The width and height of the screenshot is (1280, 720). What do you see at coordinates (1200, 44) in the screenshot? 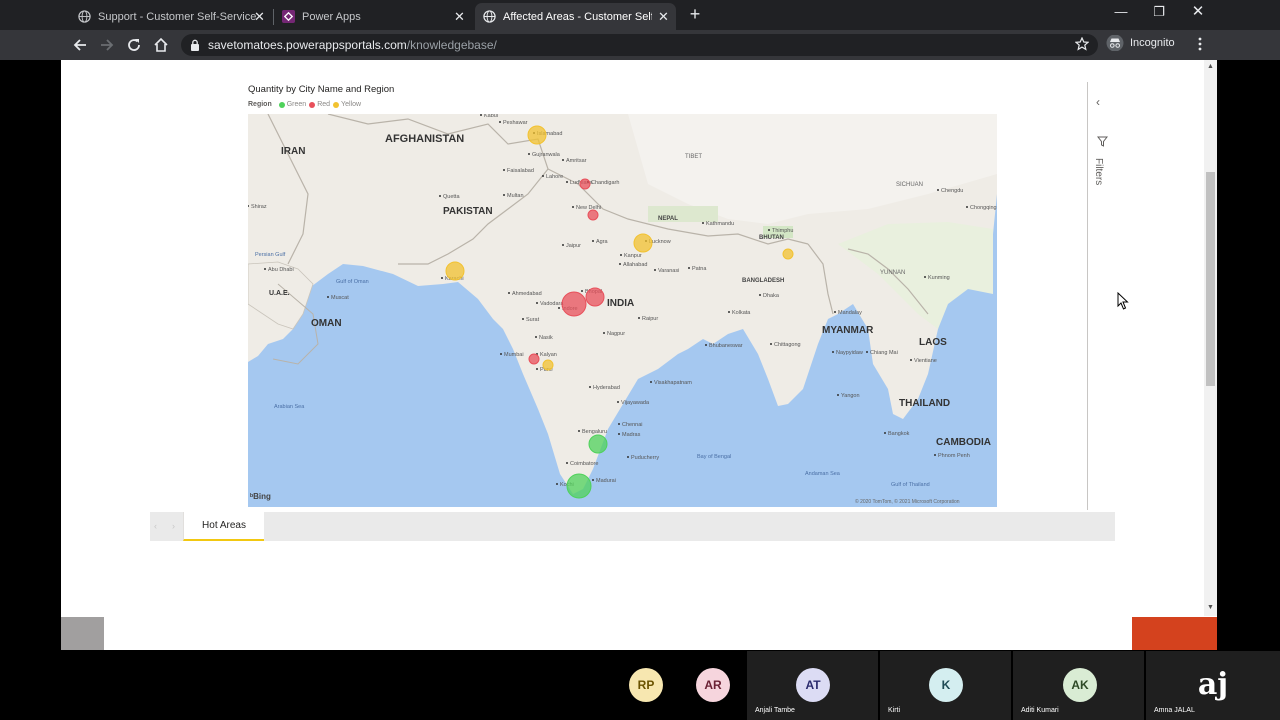
I see `more-menu-icon` at bounding box center [1200, 44].